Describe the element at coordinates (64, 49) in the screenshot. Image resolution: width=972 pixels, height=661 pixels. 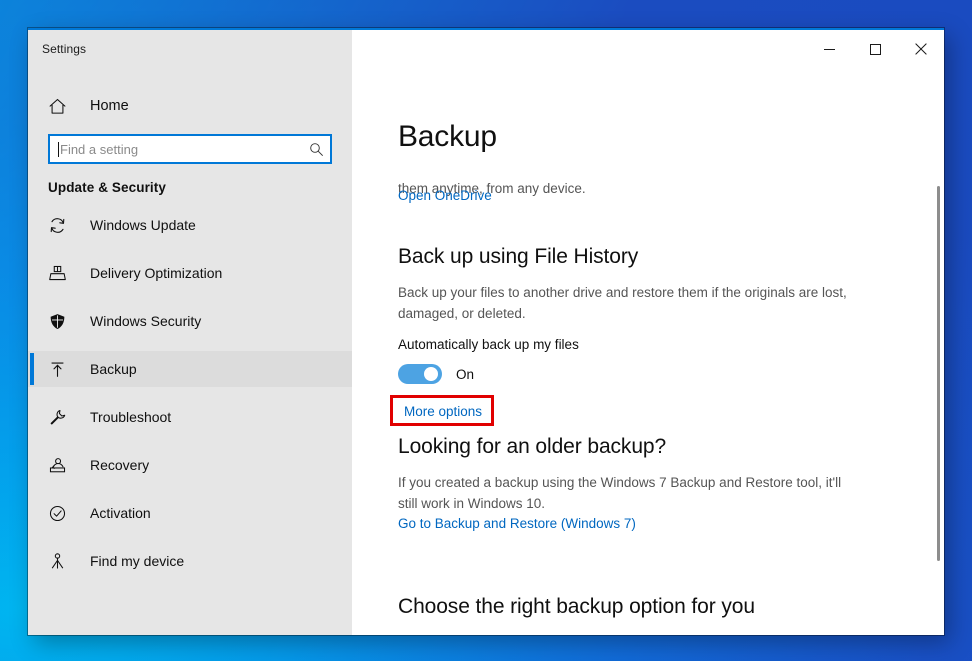
I see `window-title: Settings` at that location.